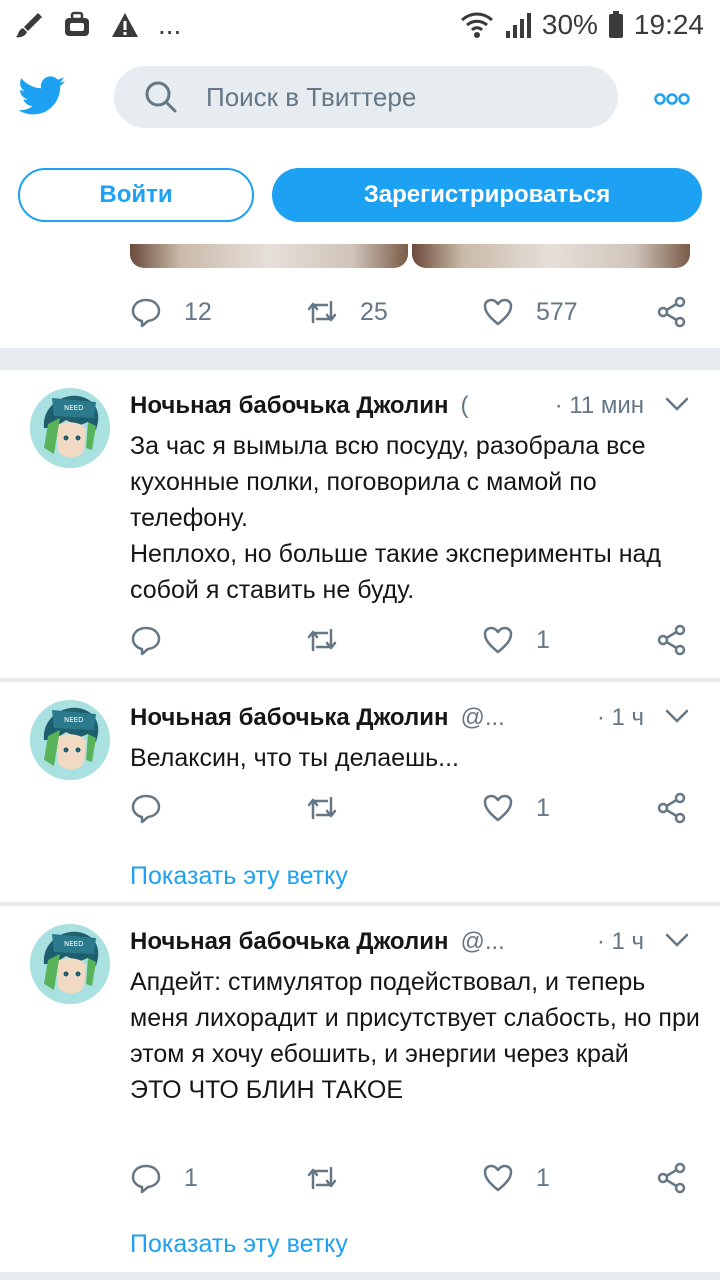 Image resolution: width=720 pixels, height=1280 pixels. Describe the element at coordinates (672, 99) in the screenshot. I see `more-options-icon` at that location.